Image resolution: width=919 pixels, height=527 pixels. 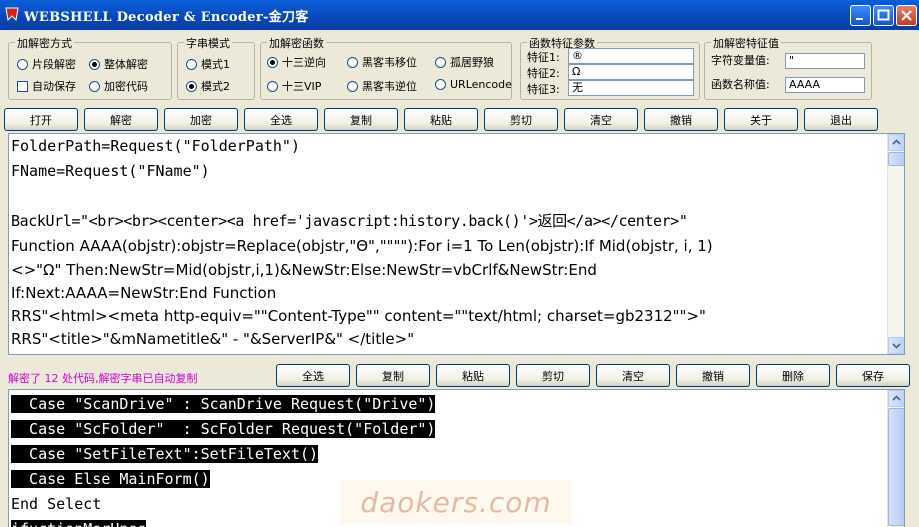 I want to click on radio-urlencode: URLencode, so click(x=473, y=84).